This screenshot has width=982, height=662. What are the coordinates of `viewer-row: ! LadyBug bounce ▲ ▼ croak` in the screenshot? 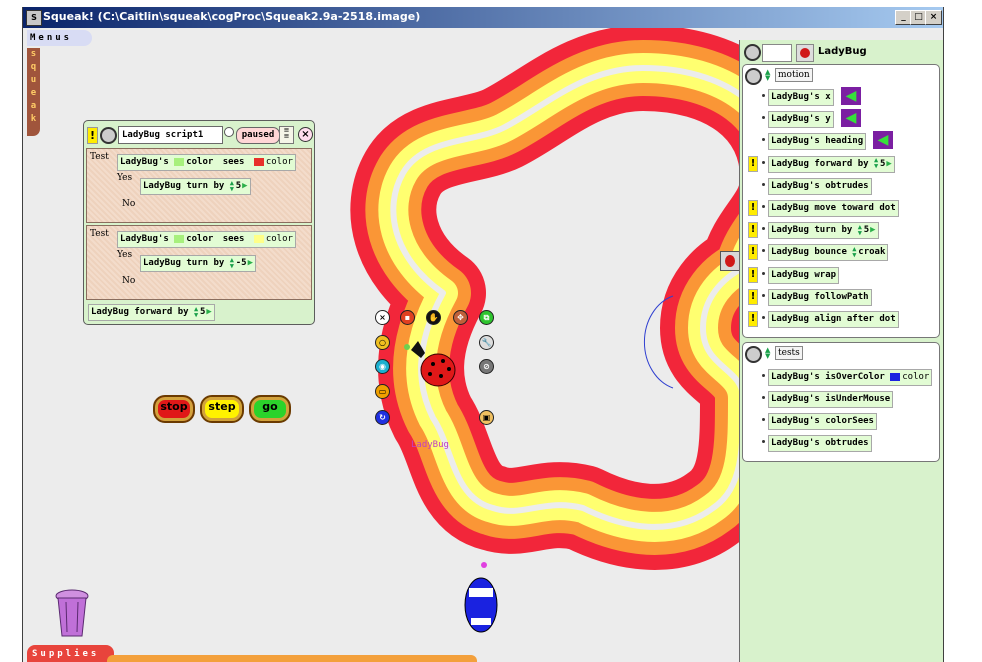 It's located at (842, 252).